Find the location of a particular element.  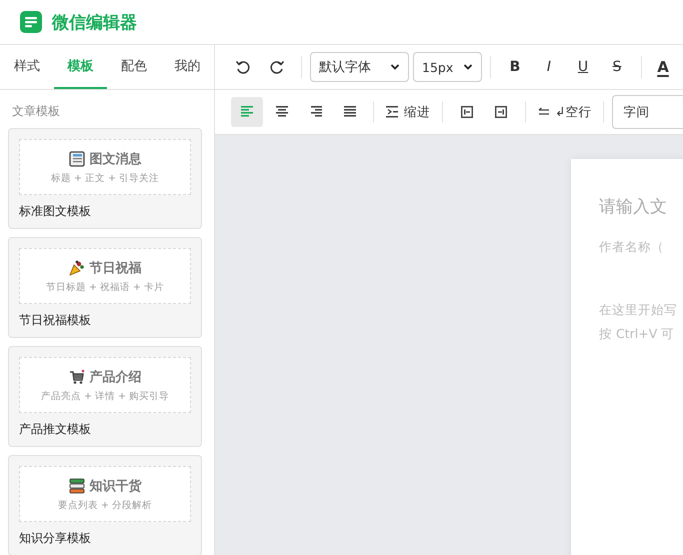

app-title: 微信编辑器 is located at coordinates (94, 23).